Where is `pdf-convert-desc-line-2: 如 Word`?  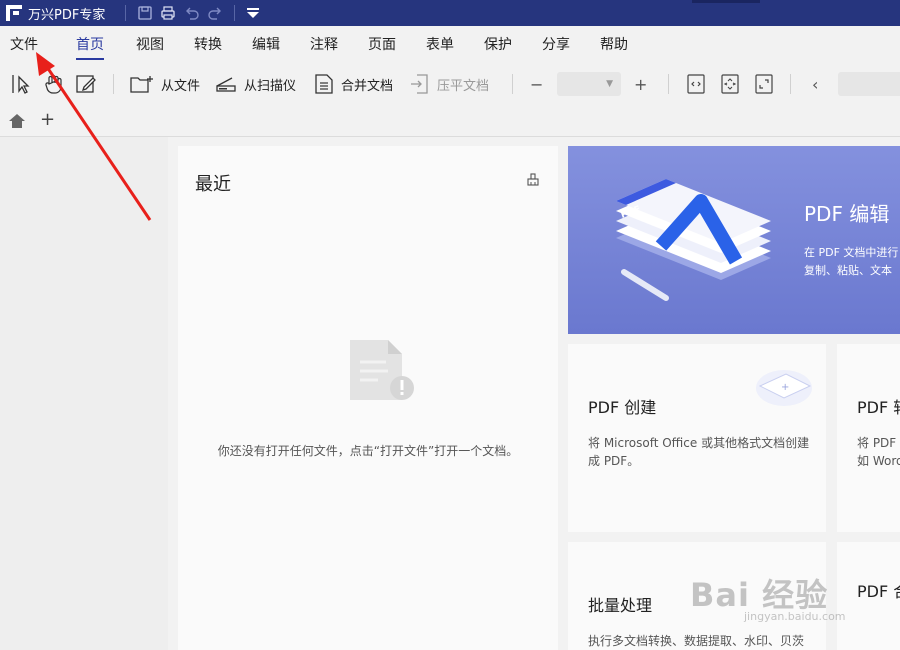
pdf-convert-desc-line-2: 如 Word is located at coordinates (878, 461).